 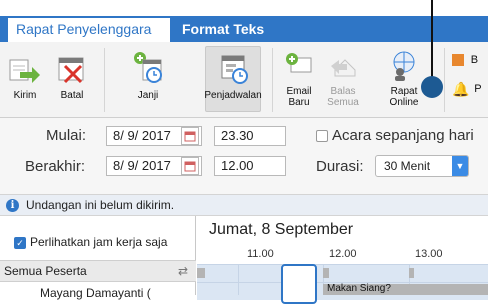 What do you see at coordinates (359, 288) in the screenshot?
I see `event-label: Makan Siang?` at bounding box center [359, 288].